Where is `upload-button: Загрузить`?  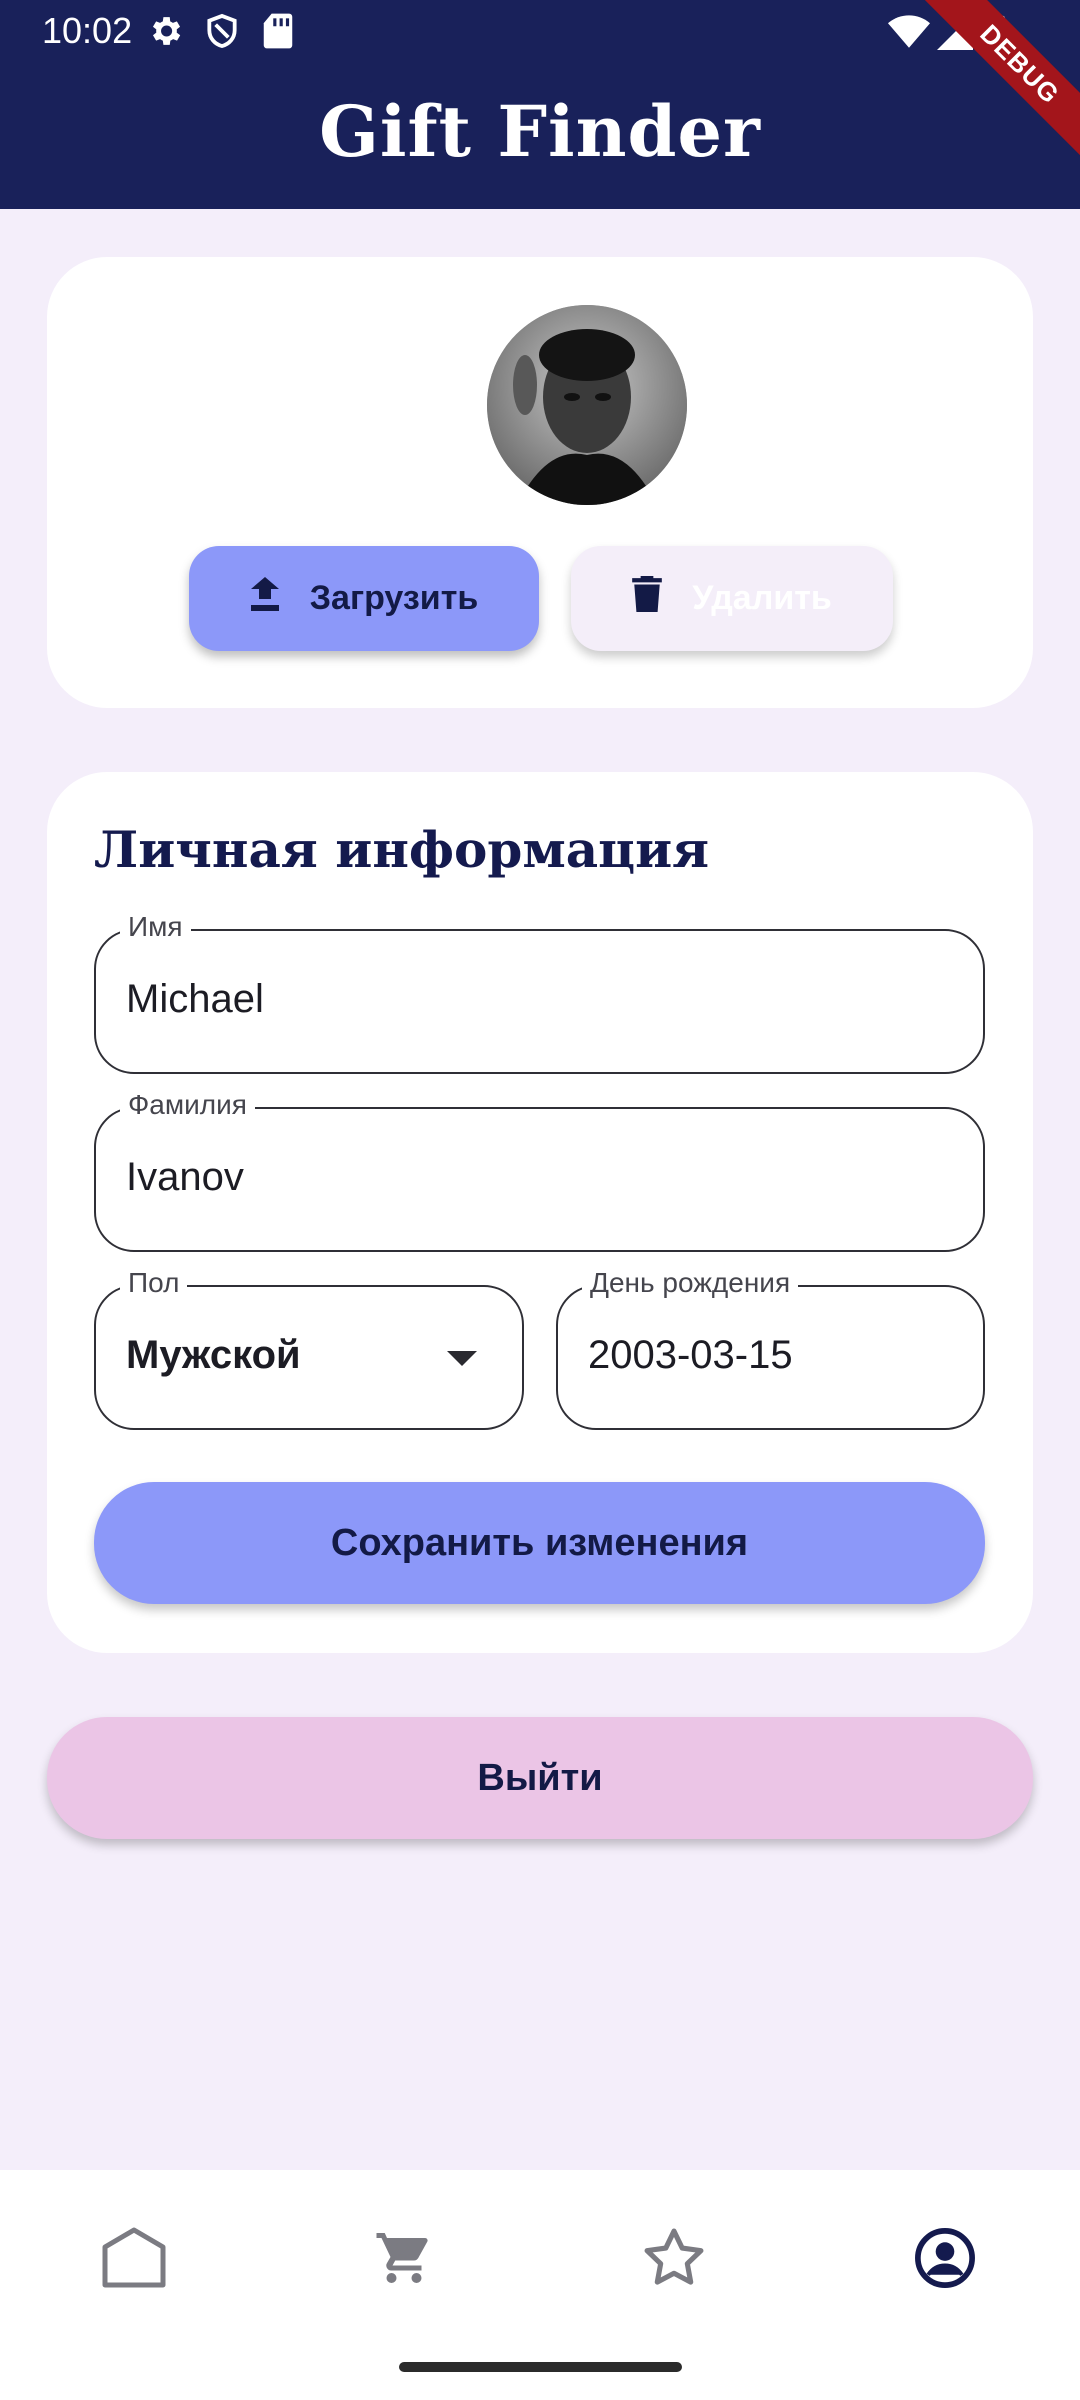
upload-button: Загрузить is located at coordinates (364, 598).